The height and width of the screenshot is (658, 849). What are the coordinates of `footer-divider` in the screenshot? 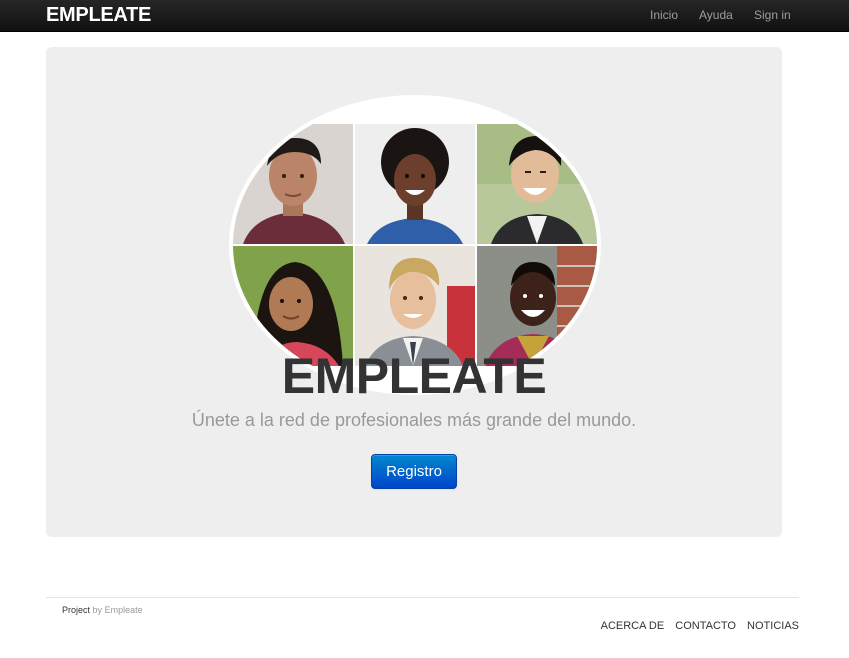 It's located at (422, 597).